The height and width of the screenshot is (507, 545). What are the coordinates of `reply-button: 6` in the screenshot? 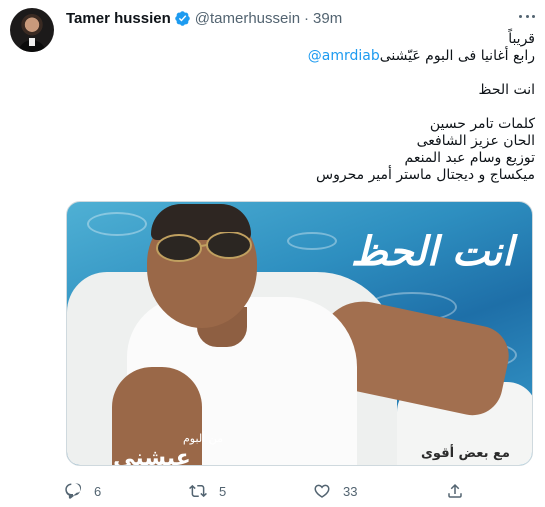 It's located at (82, 491).